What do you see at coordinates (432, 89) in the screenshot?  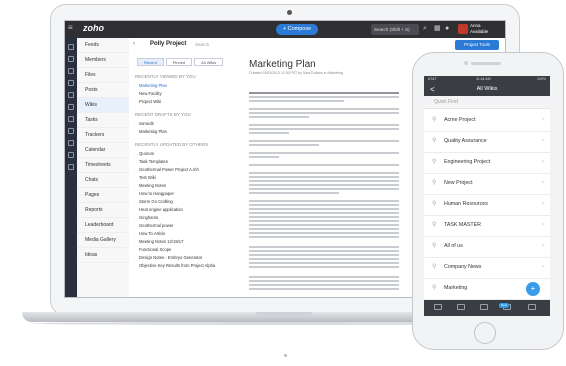 I see `back-icon: <` at bounding box center [432, 89].